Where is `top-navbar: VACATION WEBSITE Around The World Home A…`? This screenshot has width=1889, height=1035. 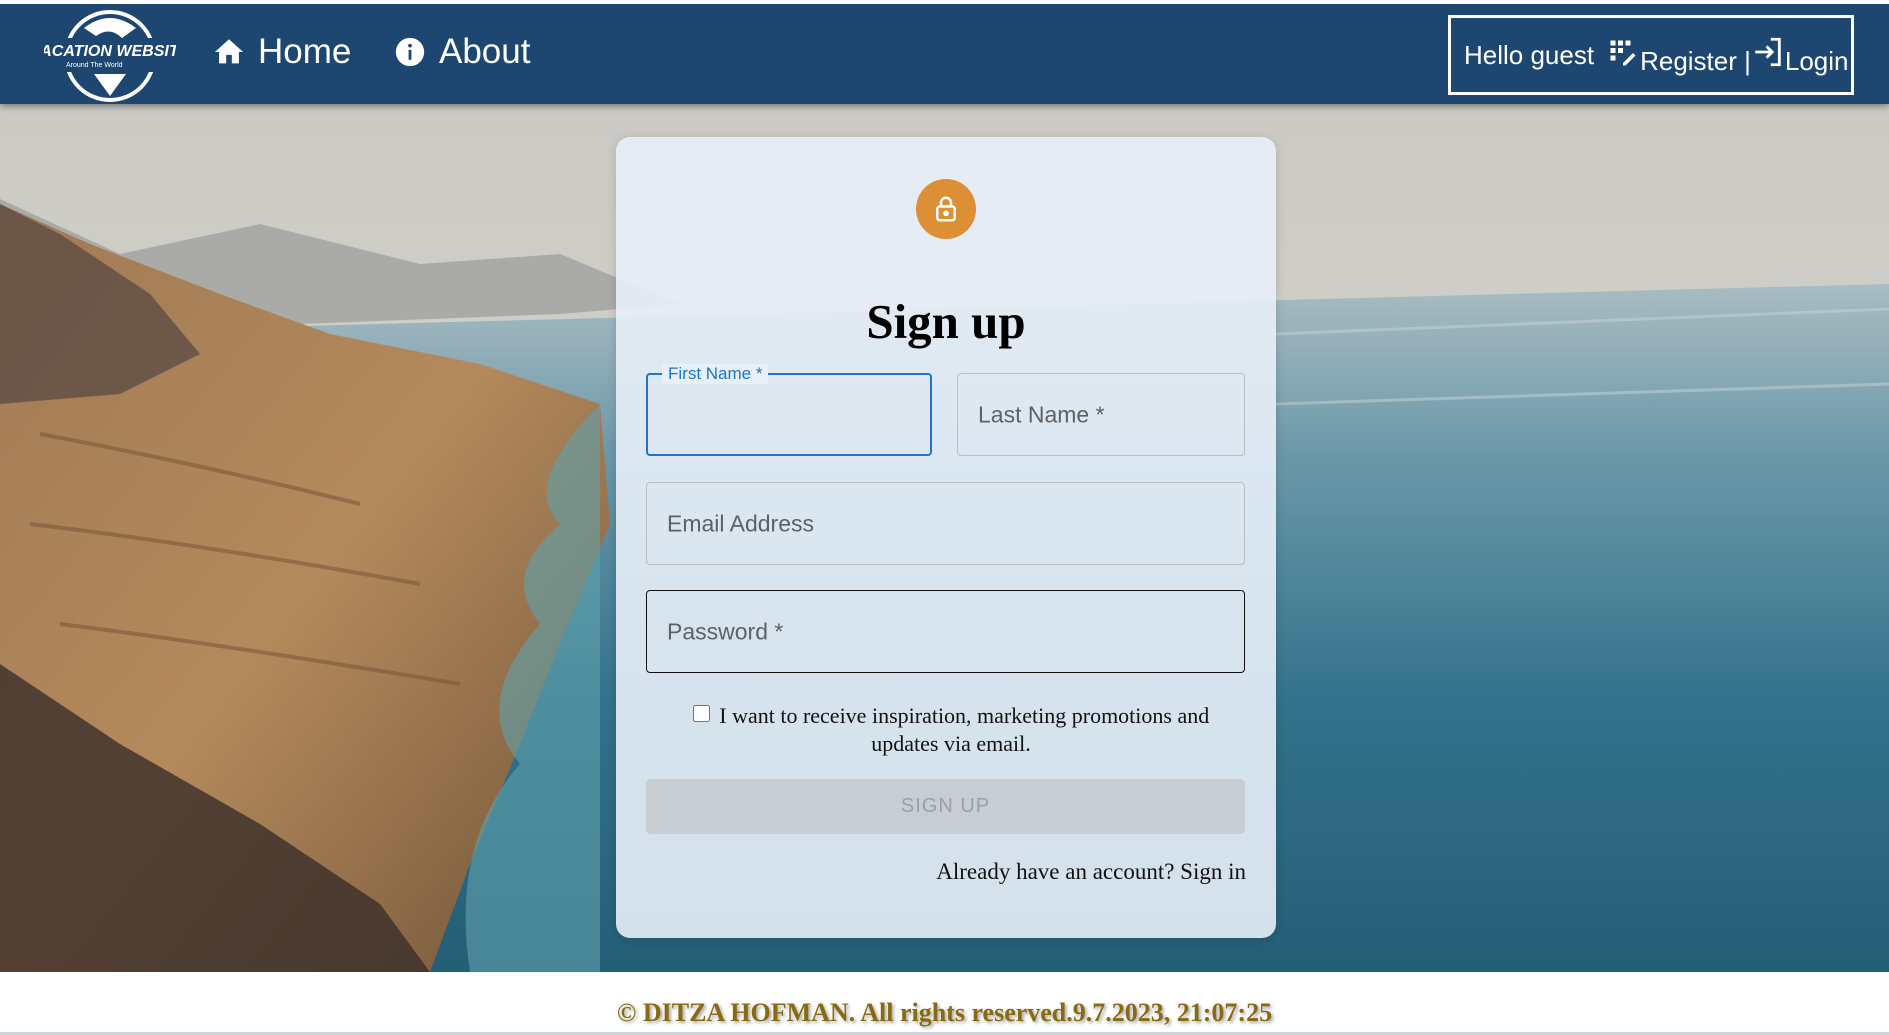 top-navbar: VACATION WEBSITE Around The World Home A… is located at coordinates (944, 52).